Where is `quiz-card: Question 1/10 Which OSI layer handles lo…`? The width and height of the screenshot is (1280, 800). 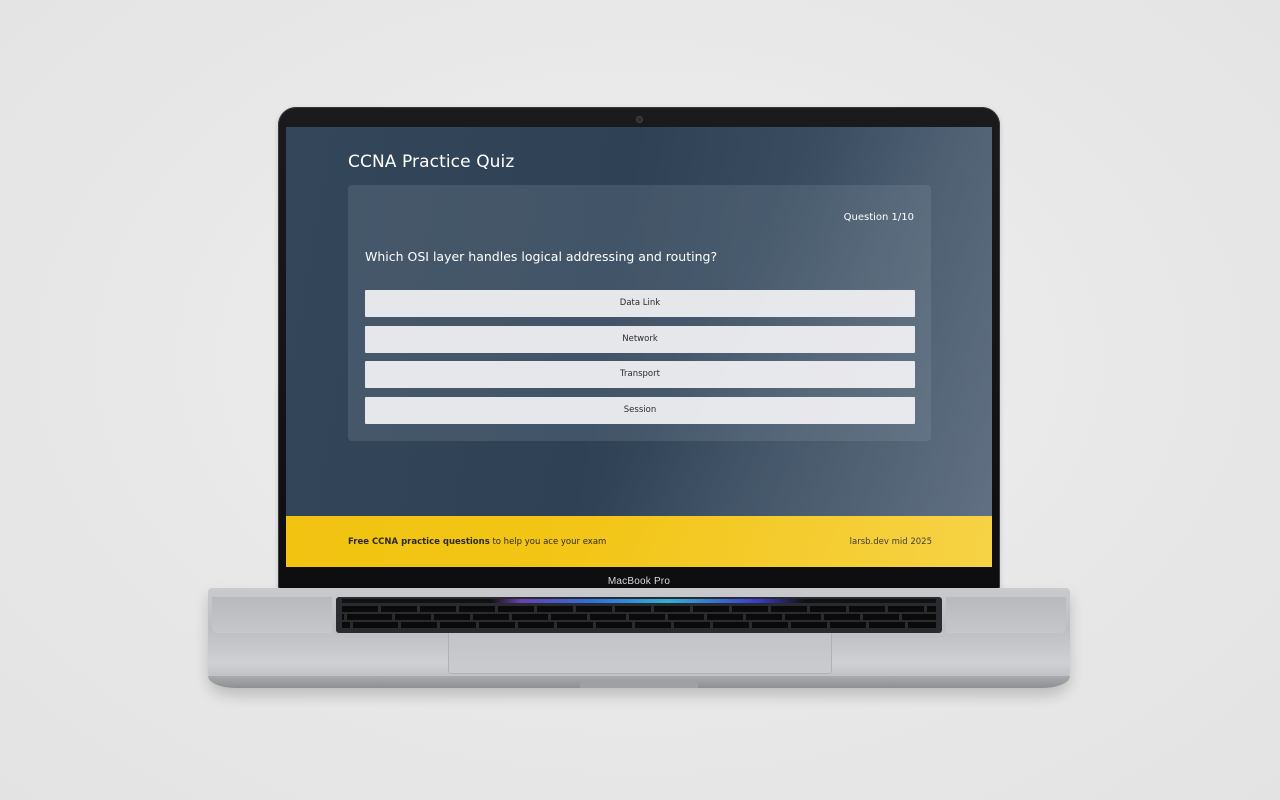 quiz-card: Question 1/10 Which OSI layer handles lo… is located at coordinates (639, 313).